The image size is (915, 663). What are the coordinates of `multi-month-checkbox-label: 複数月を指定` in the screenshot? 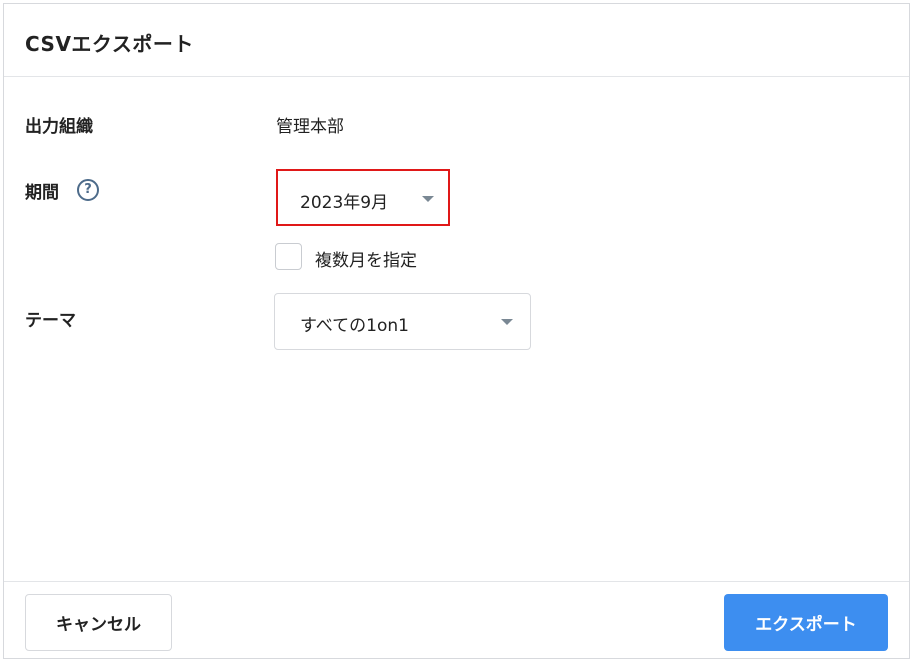 It's located at (366, 258).